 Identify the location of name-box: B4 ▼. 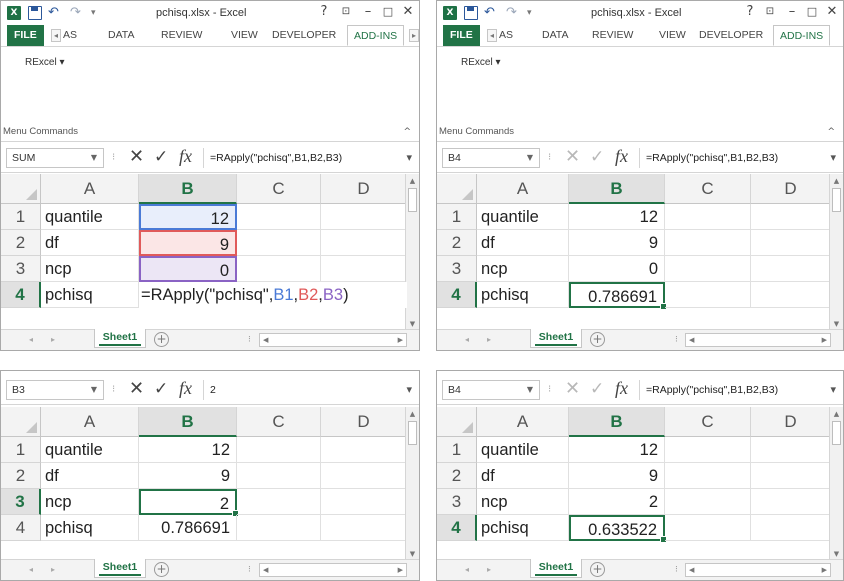
(491, 390).